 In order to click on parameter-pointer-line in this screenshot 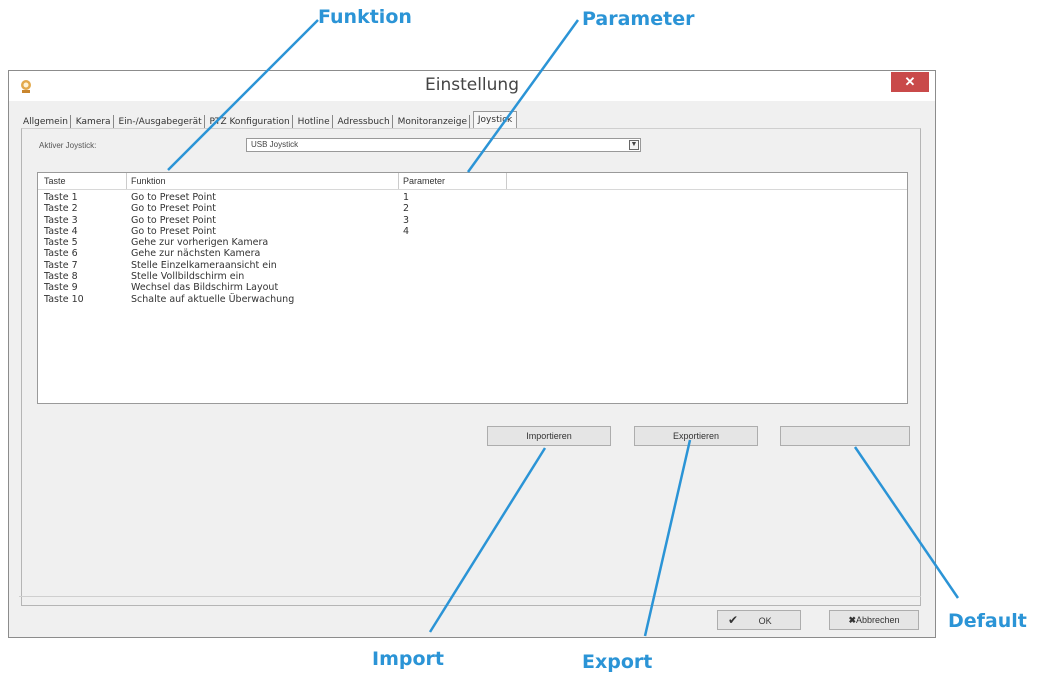, I will do `click(523, 96)`.